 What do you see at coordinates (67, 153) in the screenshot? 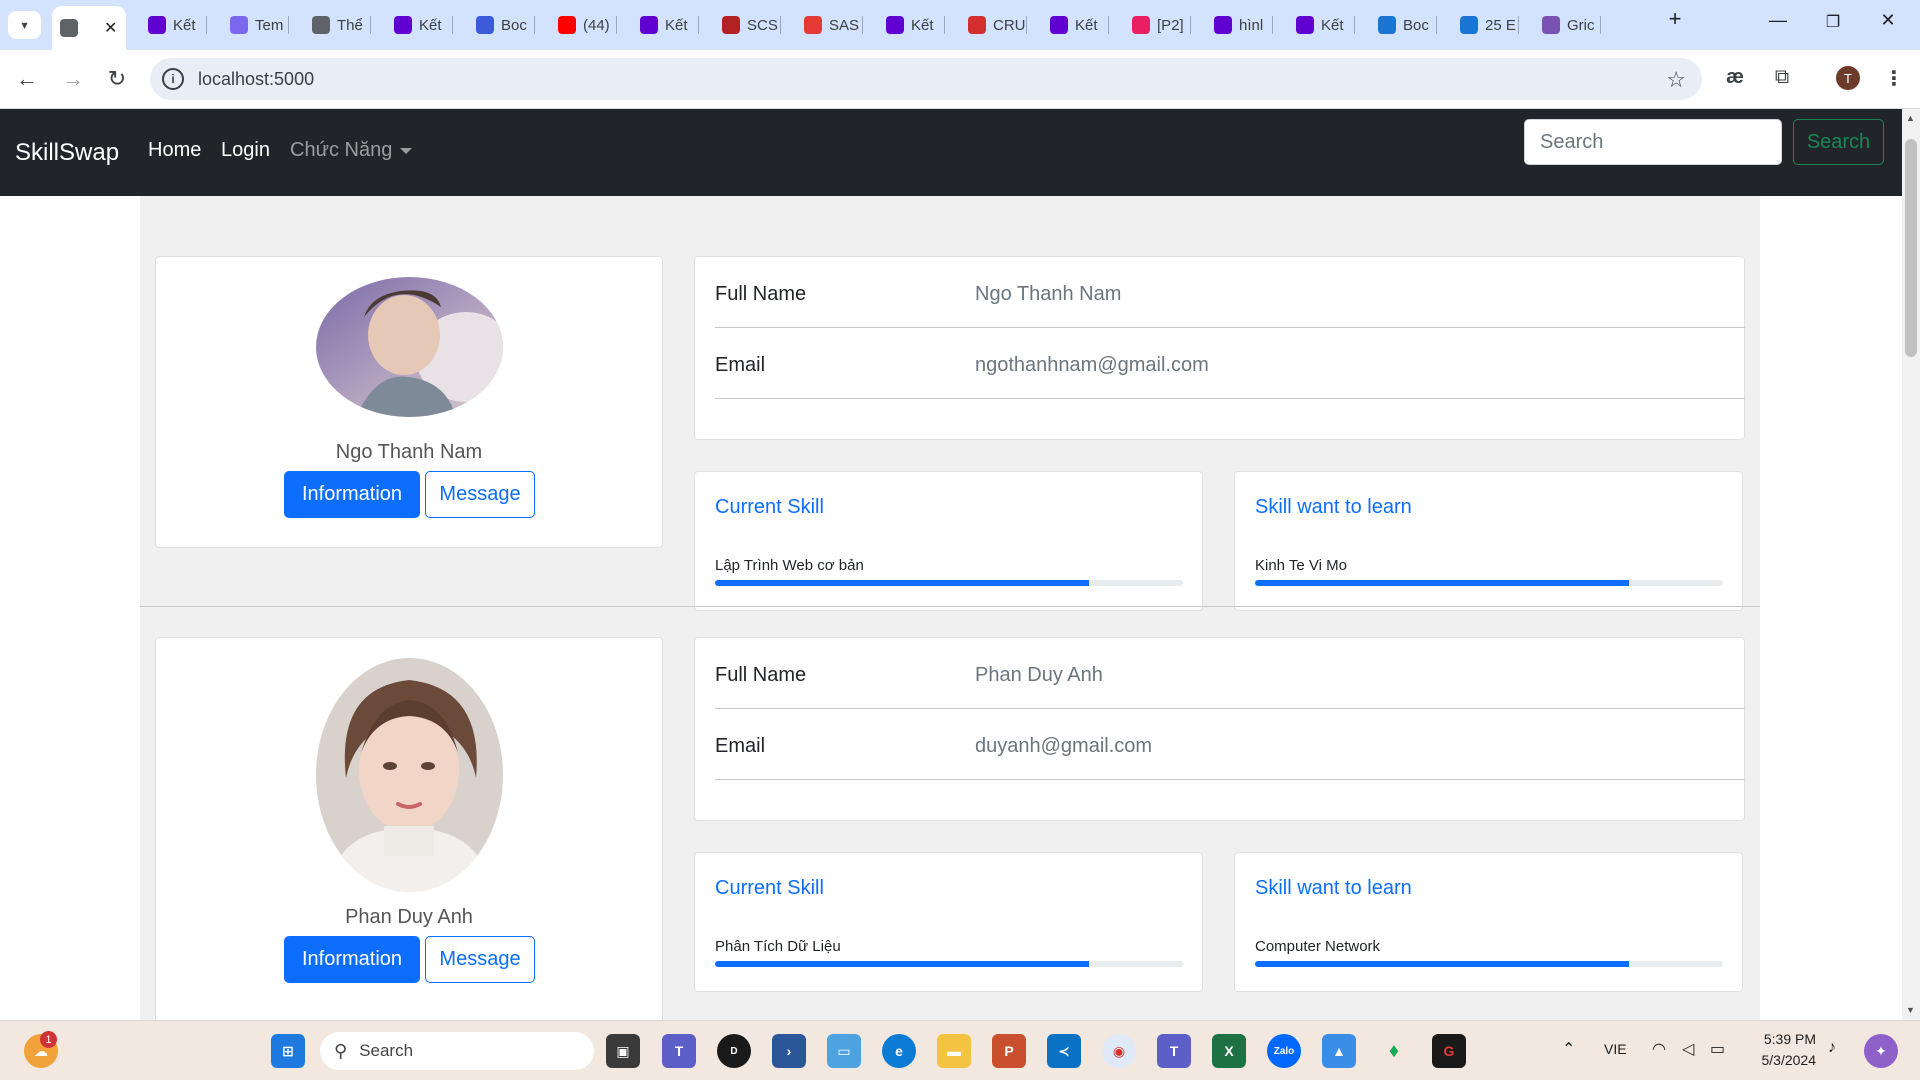
I see `brand-logo: SkillSwap` at bounding box center [67, 153].